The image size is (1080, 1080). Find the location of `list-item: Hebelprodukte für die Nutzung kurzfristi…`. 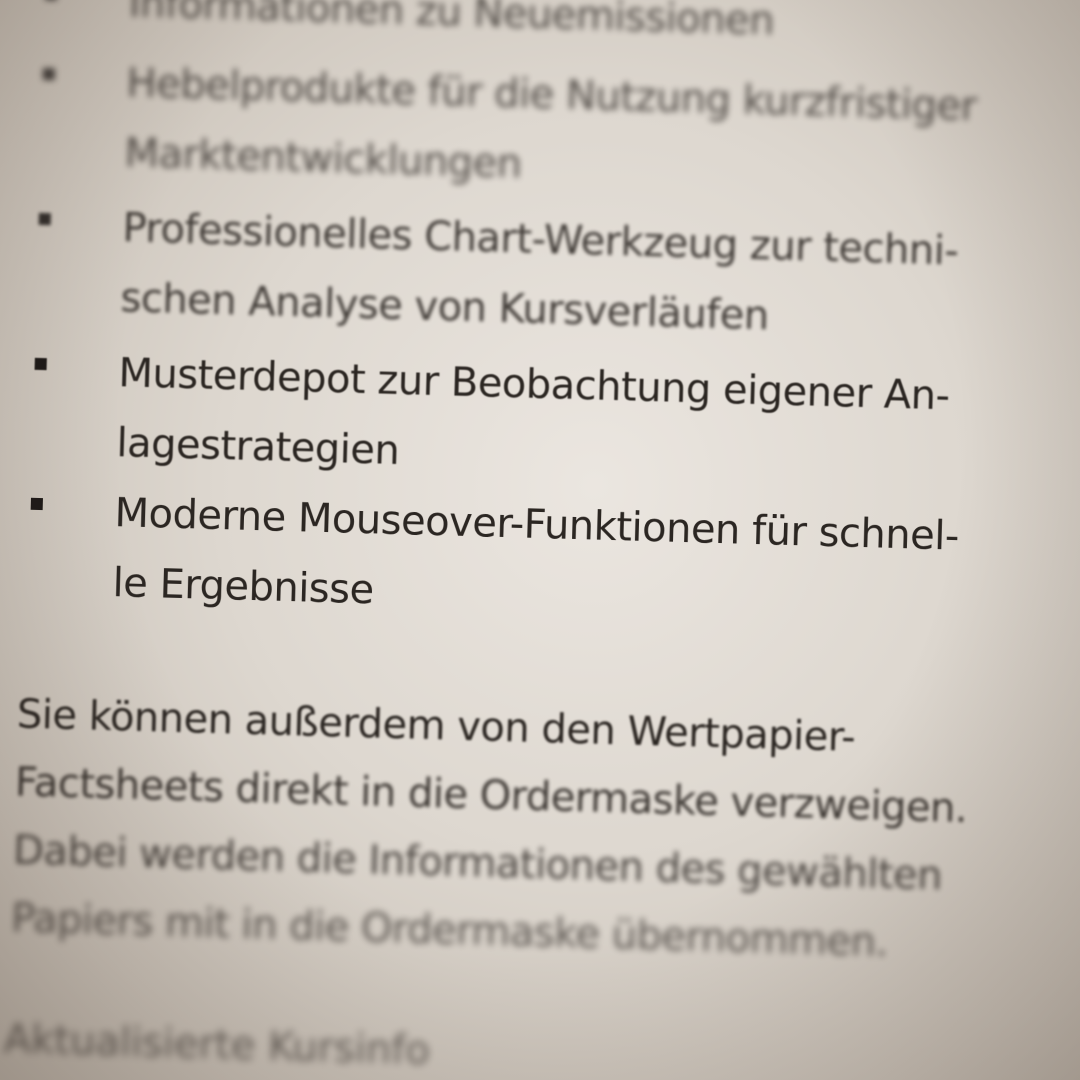

list-item: Hebelprodukte für die Nutzung kurzfristi… is located at coordinates (561, 116).